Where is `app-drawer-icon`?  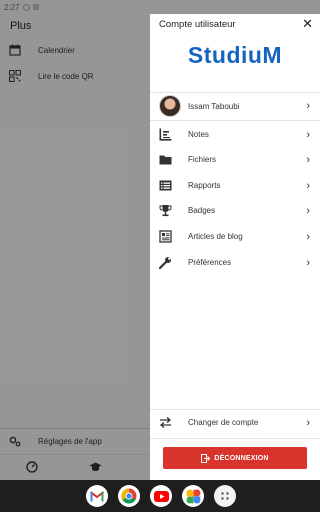 app-drawer-icon is located at coordinates (225, 496).